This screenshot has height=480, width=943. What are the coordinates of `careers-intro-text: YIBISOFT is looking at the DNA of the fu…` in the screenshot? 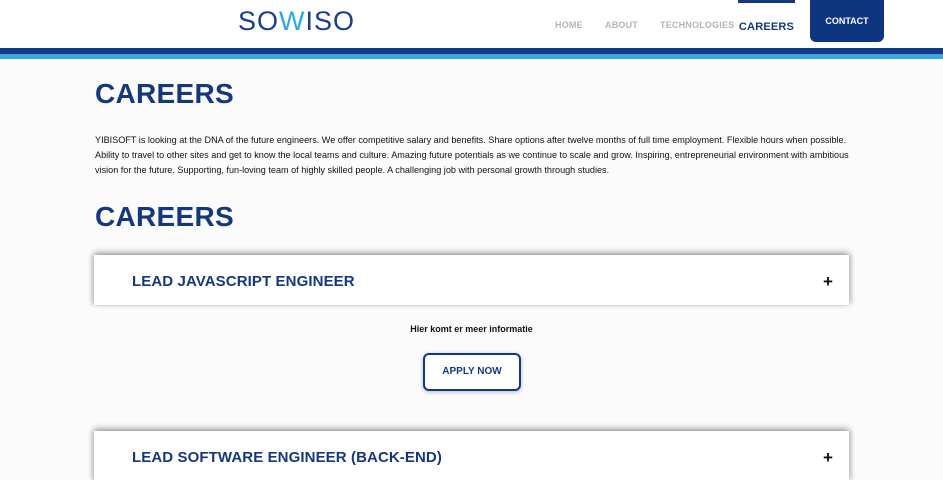 It's located at (472, 155).